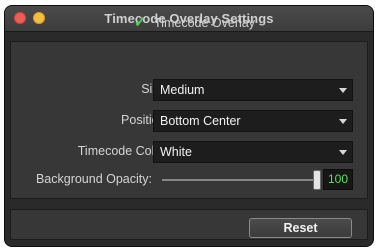 This screenshot has height=251, width=378. Describe the element at coordinates (317, 180) in the screenshot. I see `opacity-slider-thumb` at that location.